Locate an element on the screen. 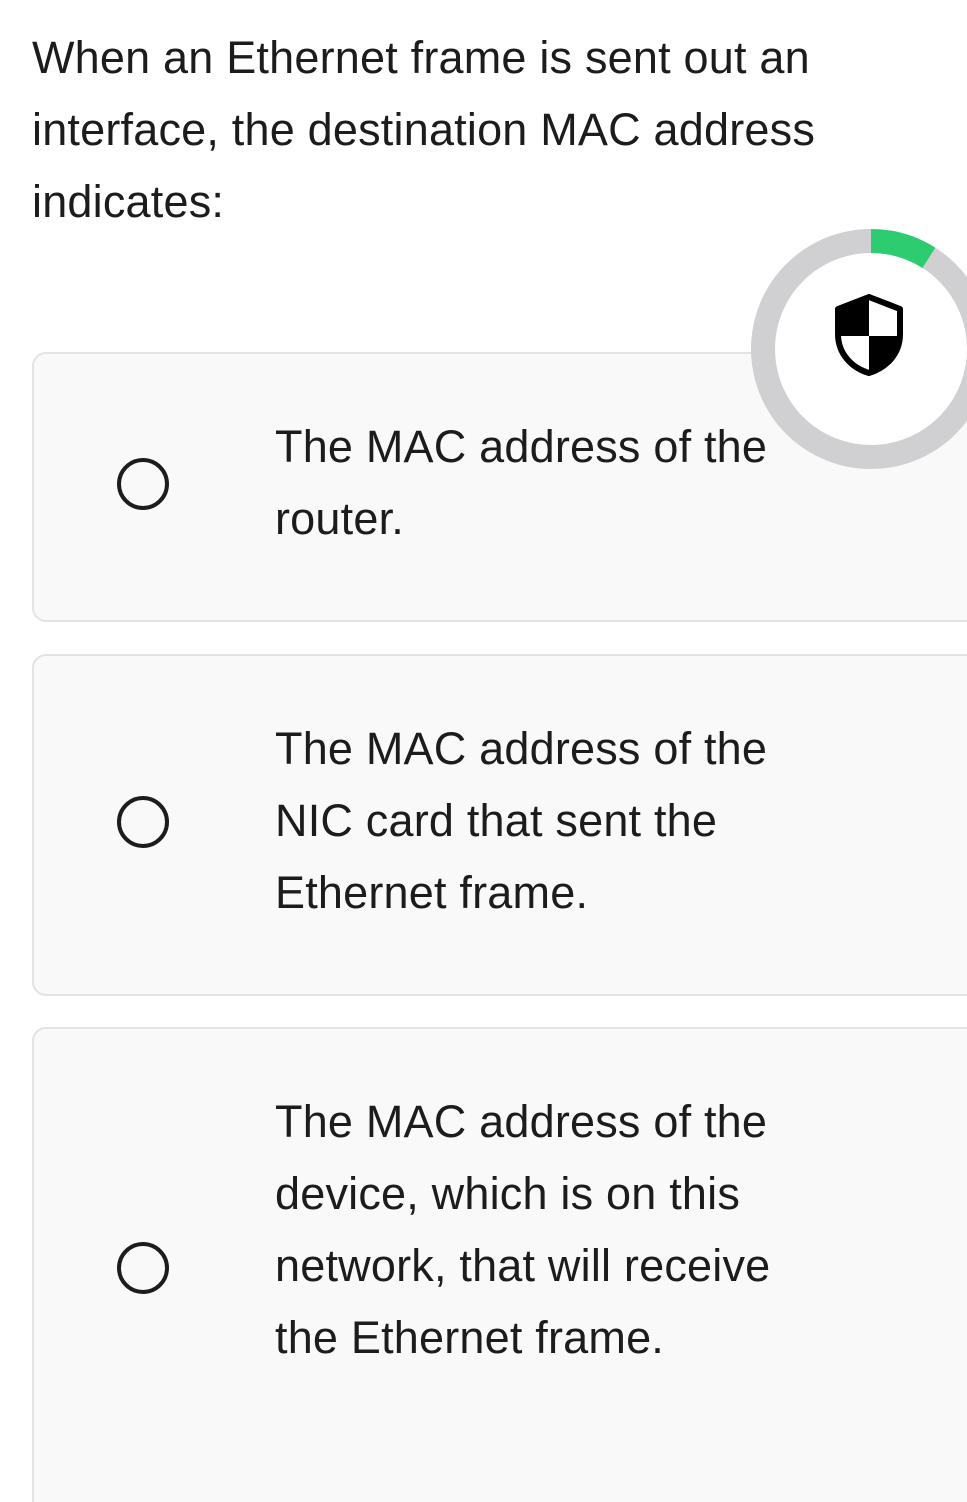 This screenshot has height=1502, width=967. security-progress-widget is located at coordinates (859, 349).